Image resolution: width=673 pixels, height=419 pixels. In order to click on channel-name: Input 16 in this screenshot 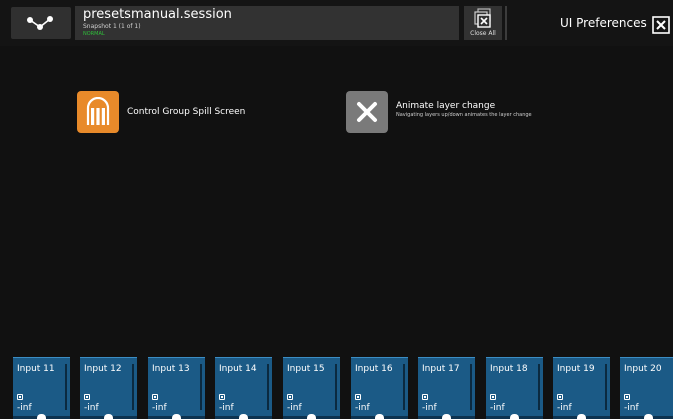, I will do `click(374, 369)`.